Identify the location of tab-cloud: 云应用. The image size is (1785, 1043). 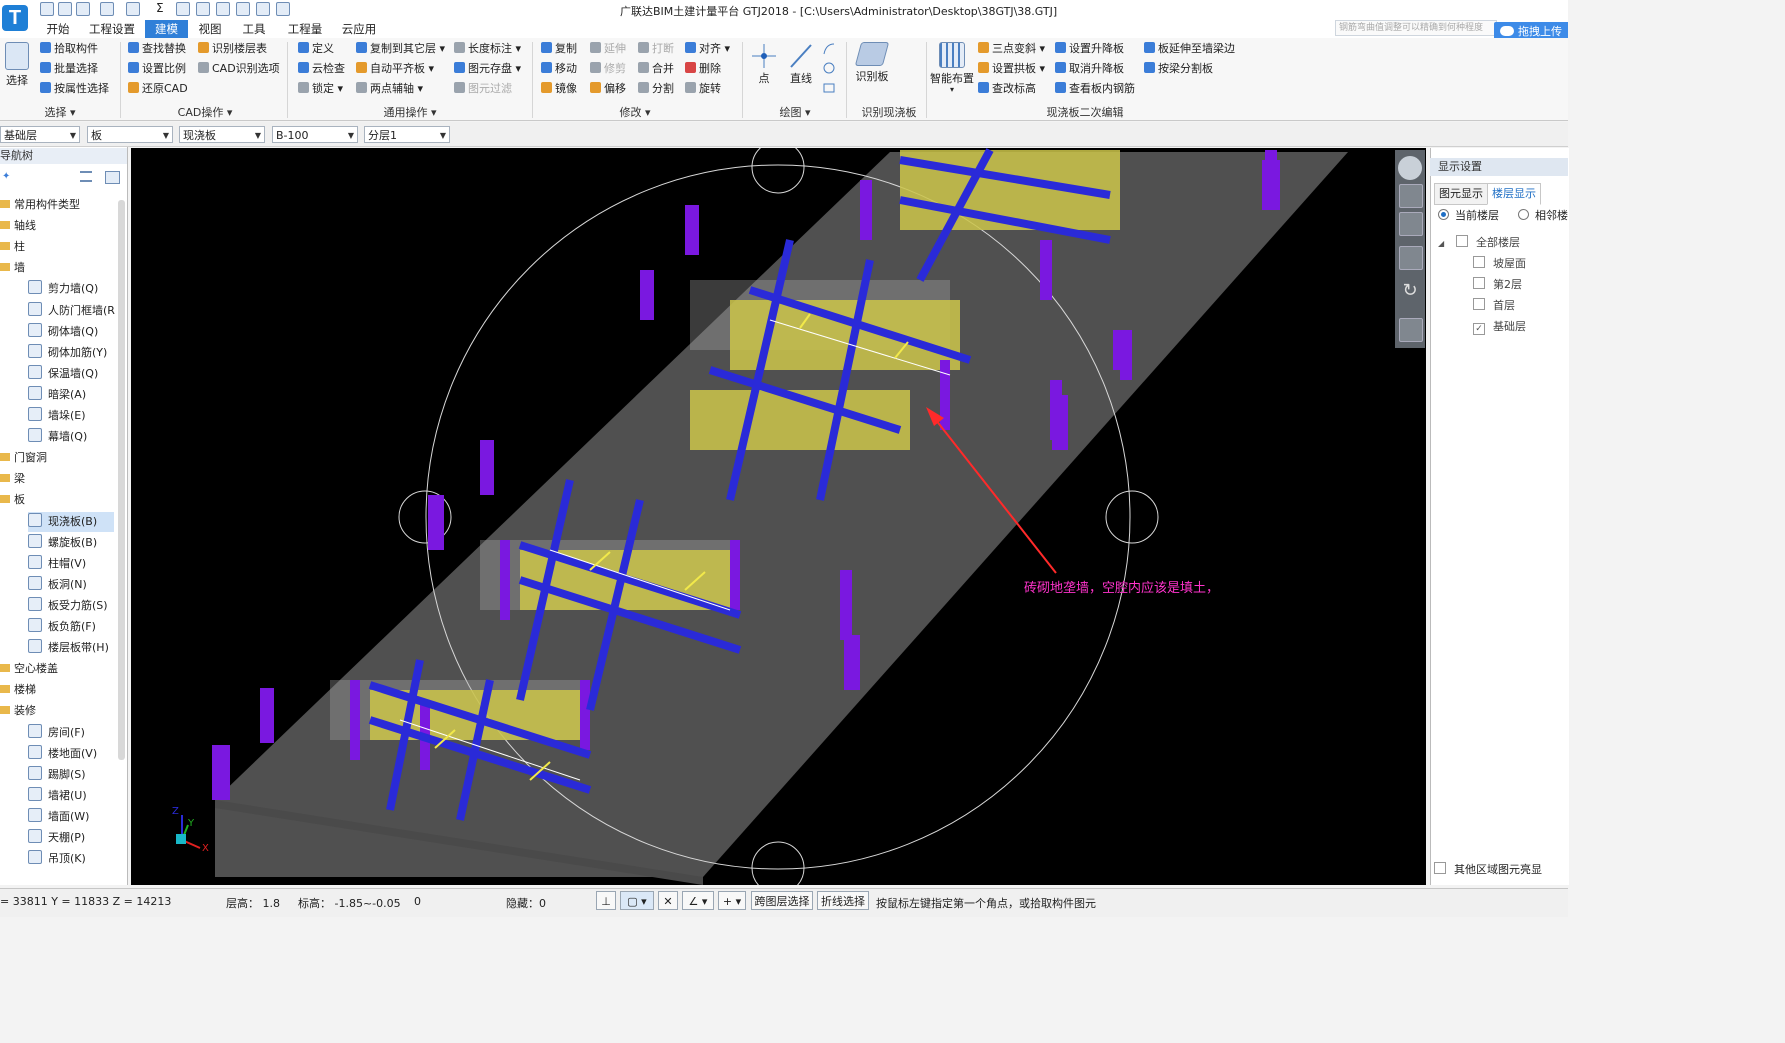
(359, 29).